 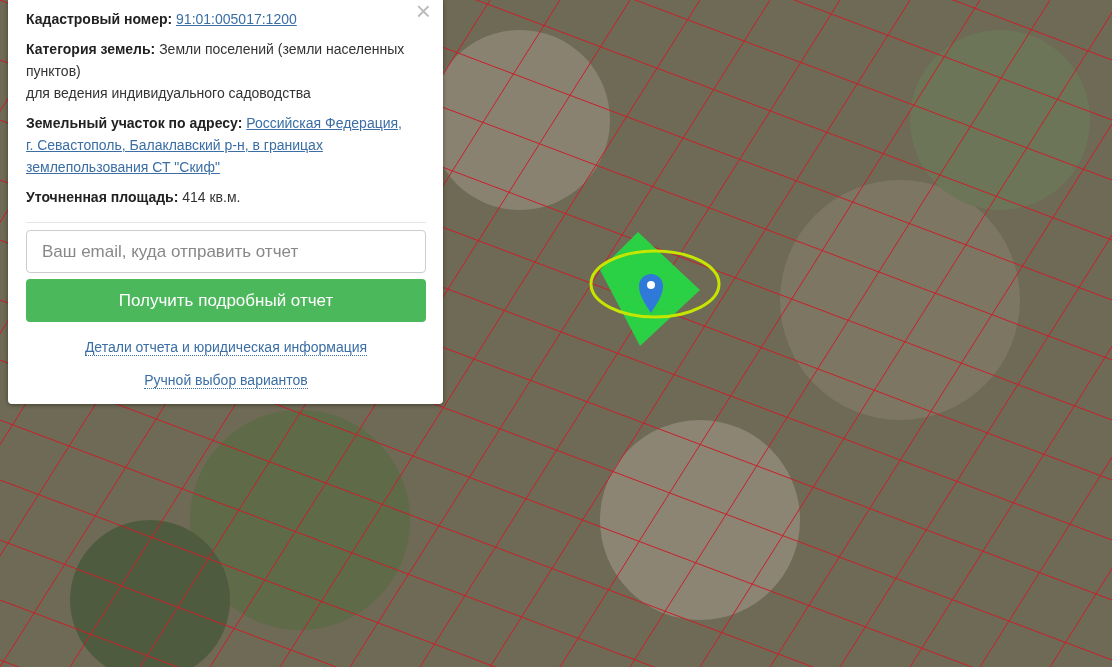 What do you see at coordinates (651, 293) in the screenshot?
I see `map-pin-icon` at bounding box center [651, 293].